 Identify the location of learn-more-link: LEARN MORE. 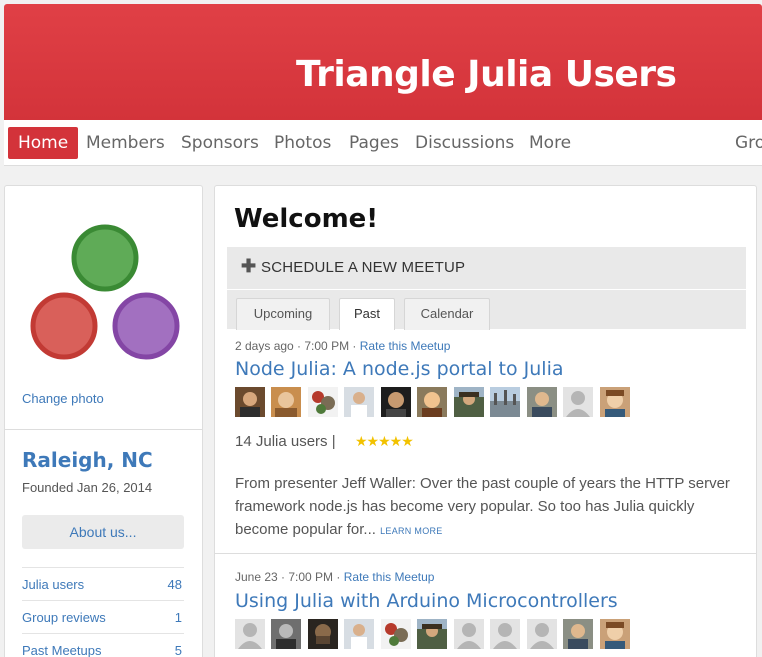
(411, 531).